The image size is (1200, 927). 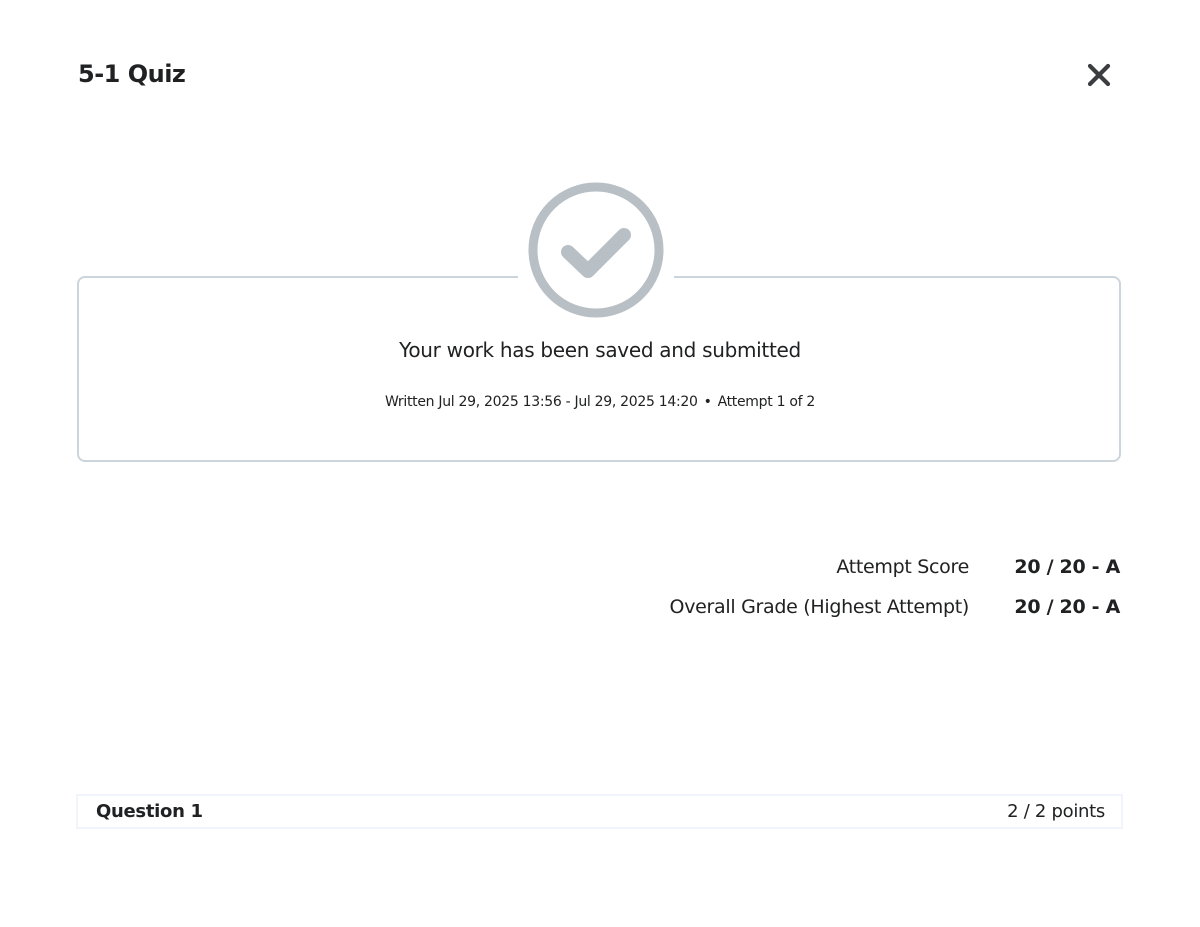 I want to click on attempt-score-value: 20 / 20 - A, so click(x=1067, y=567).